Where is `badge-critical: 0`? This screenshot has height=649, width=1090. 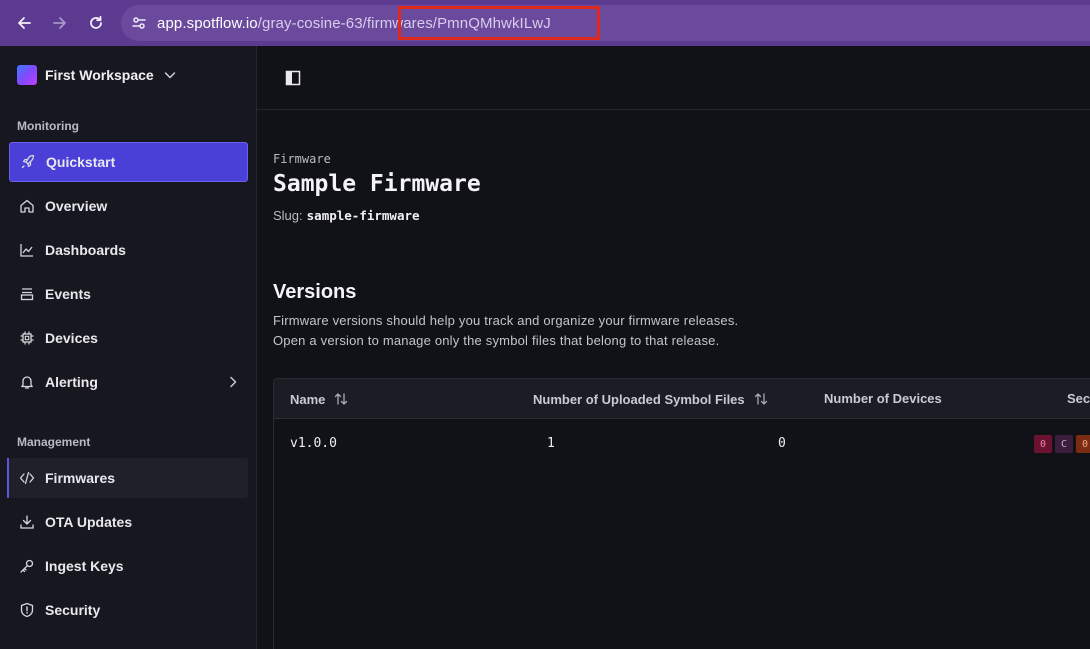 badge-critical: 0 is located at coordinates (1043, 444).